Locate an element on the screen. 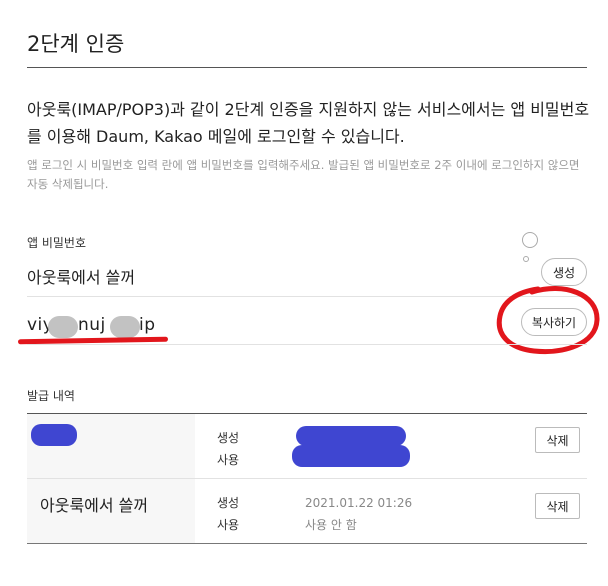  history-row-2-name: 아웃룩에서 쓸꺼 is located at coordinates (94, 505).